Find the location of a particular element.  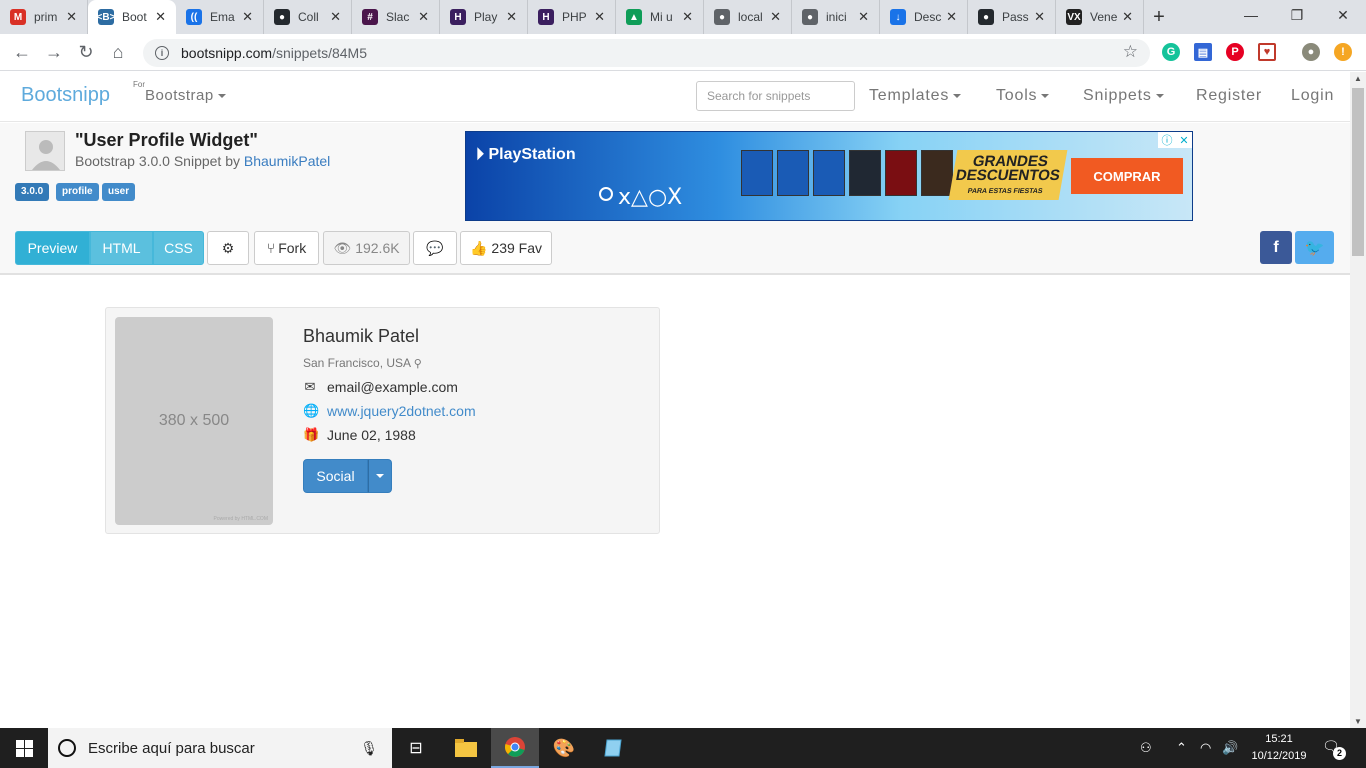

bootstrap-dropdown-label: Bootstrap is located at coordinates (179, 95).